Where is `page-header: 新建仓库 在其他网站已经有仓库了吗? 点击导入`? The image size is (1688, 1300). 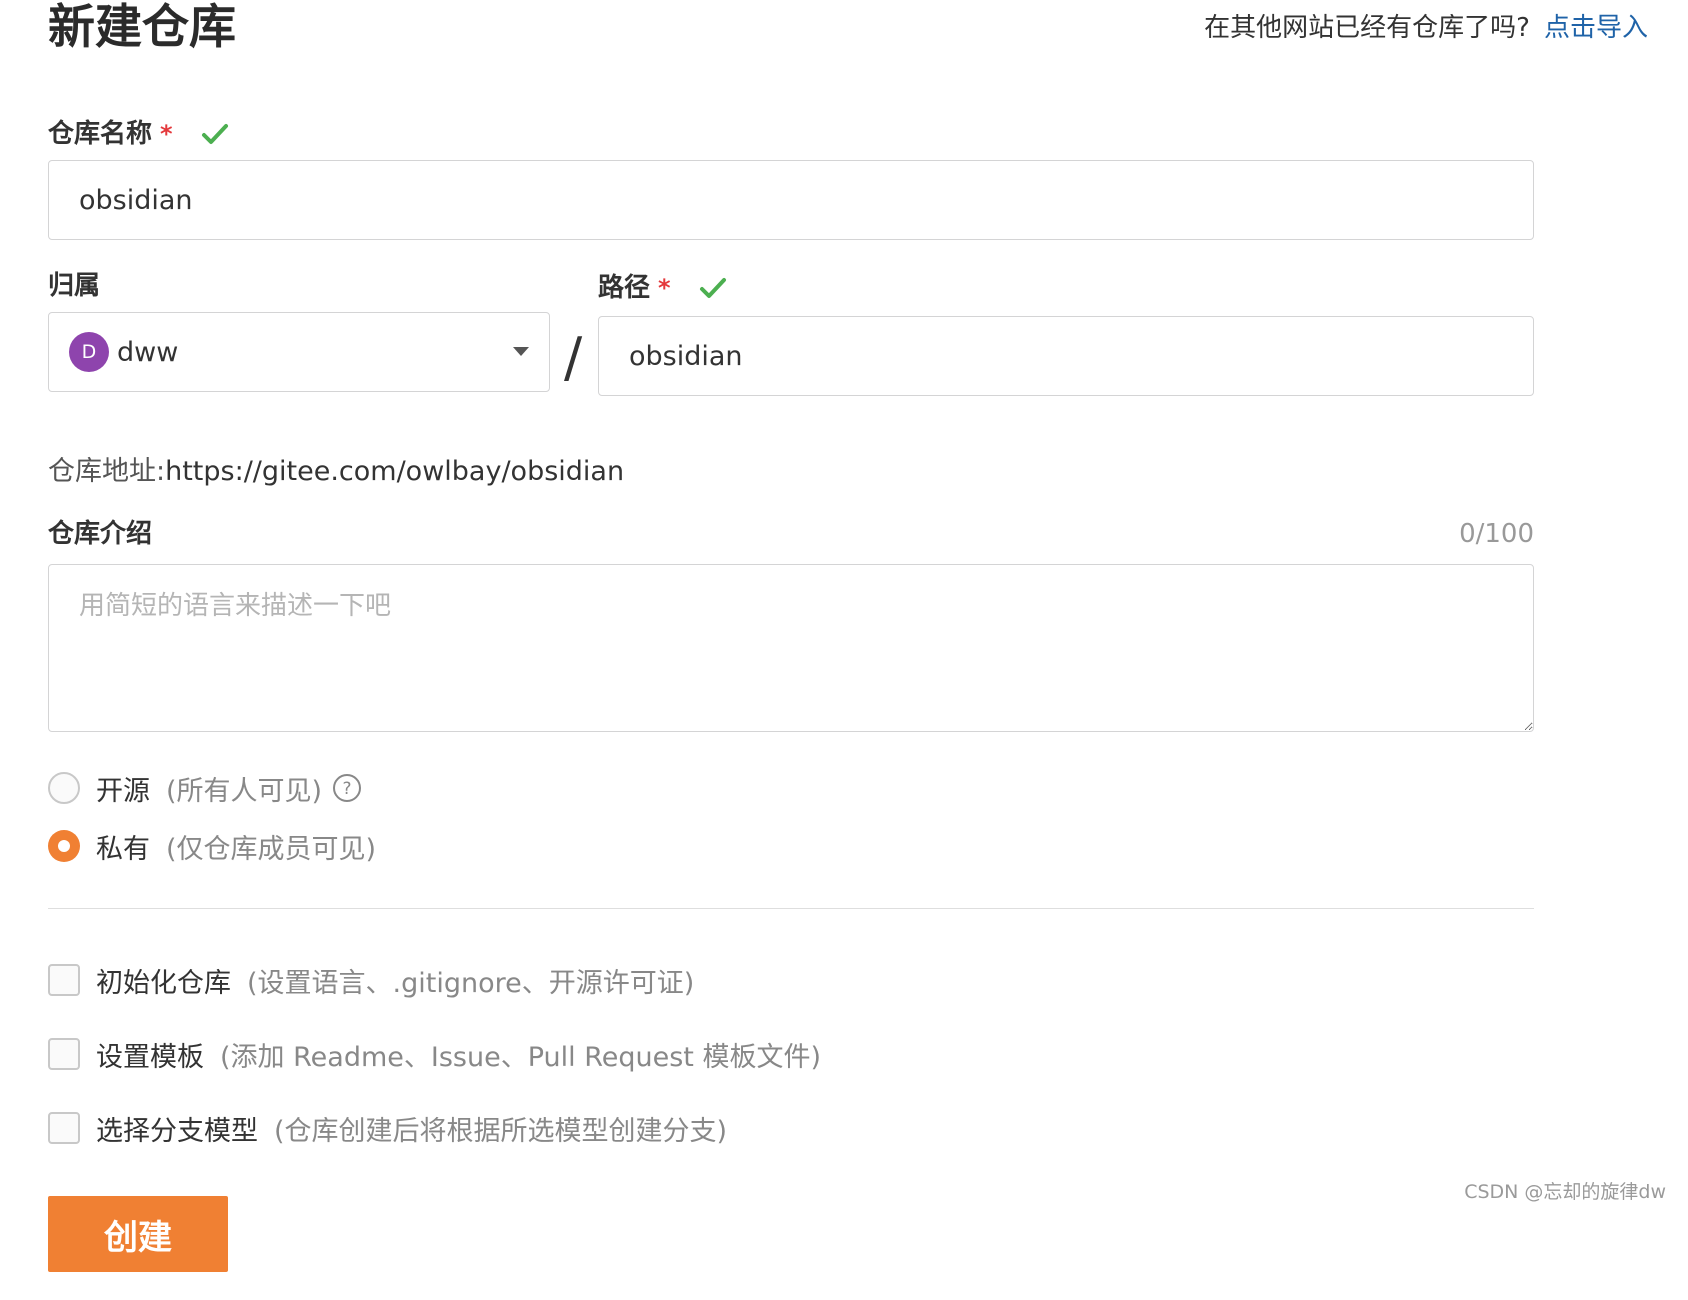
page-header: 新建仓库 在其他网站已经有仓库了吗? 点击导入 is located at coordinates (848, 30).